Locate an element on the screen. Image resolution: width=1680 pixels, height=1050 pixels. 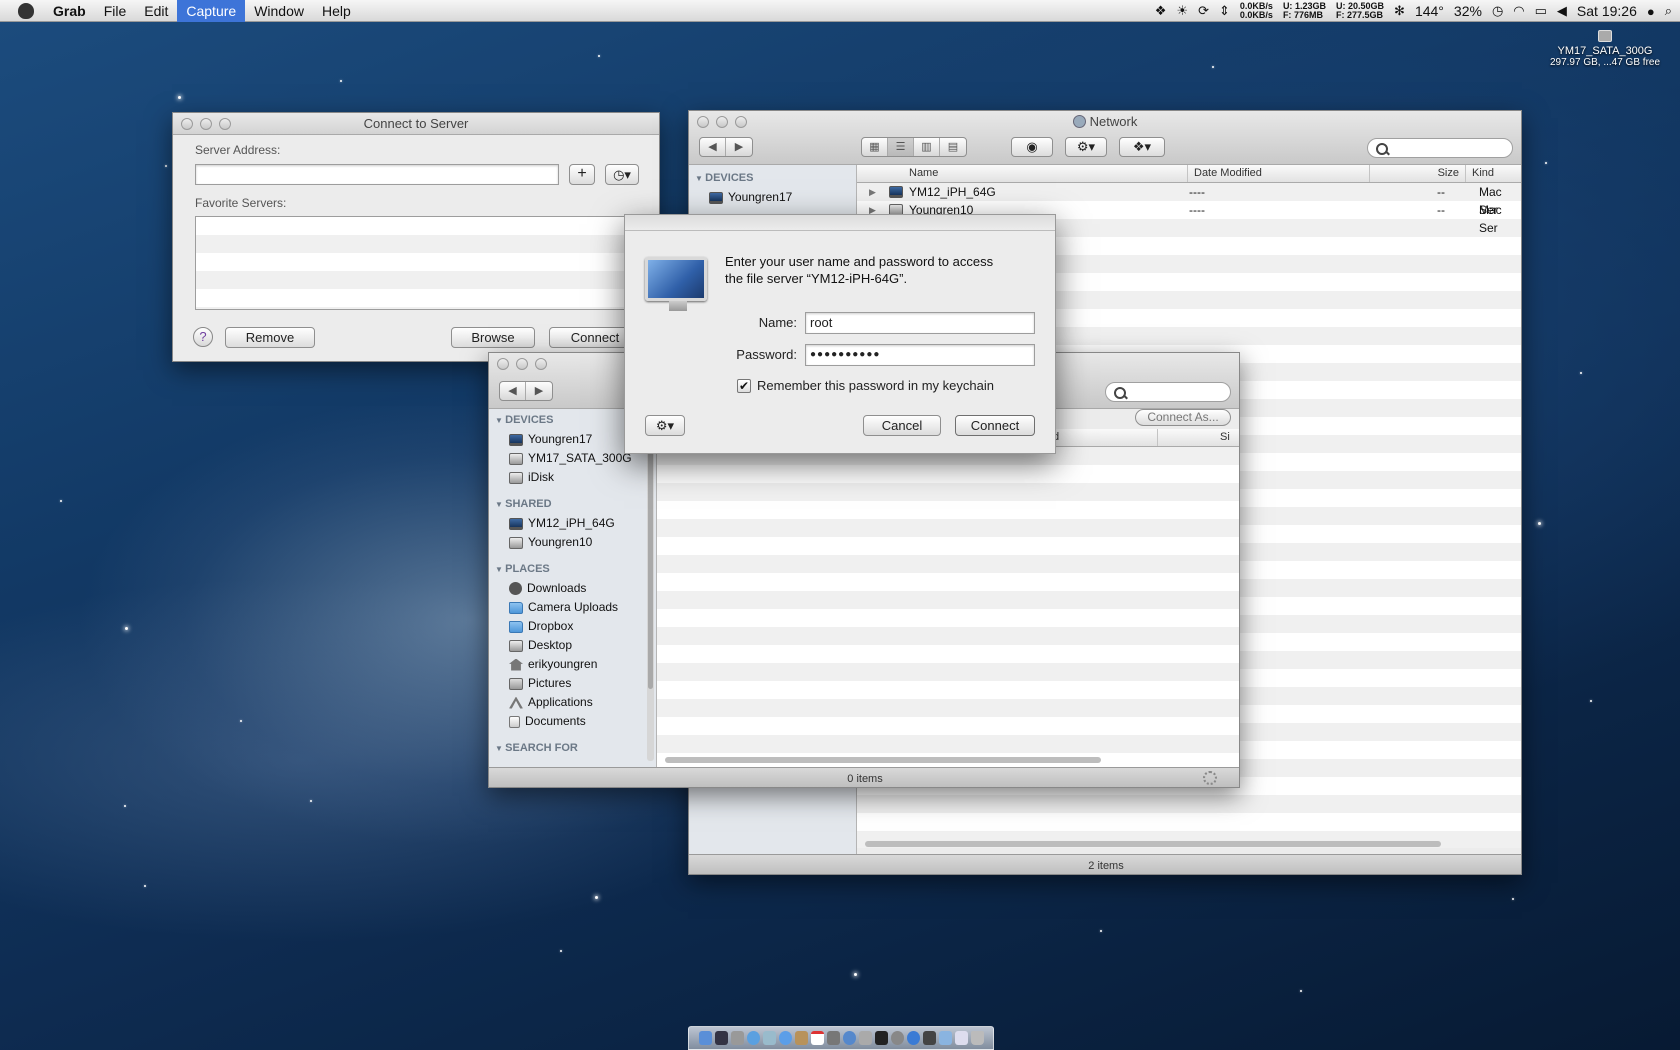
help-button: ? is located at coordinates (203, 337).